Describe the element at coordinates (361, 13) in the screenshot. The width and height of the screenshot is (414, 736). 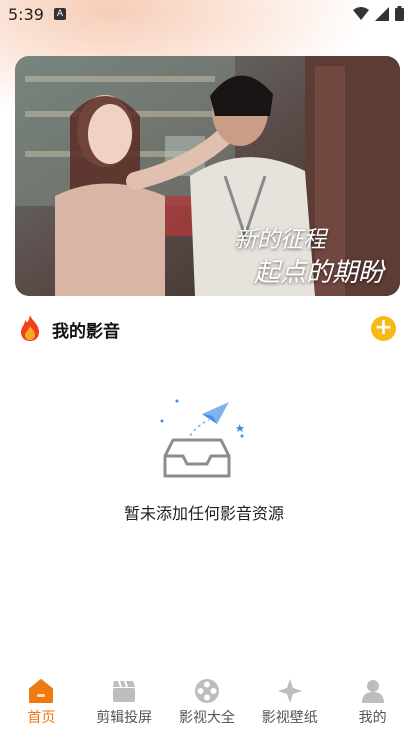
I see `wifi-icon` at that location.